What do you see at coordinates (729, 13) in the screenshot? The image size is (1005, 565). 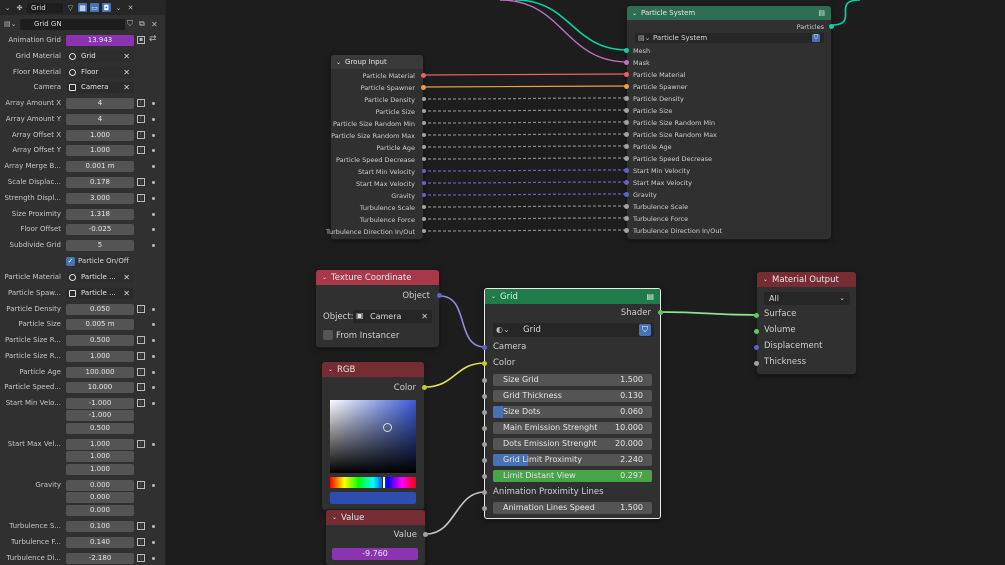 I see `particle-system-header: ⌄ Particle System ▤` at bounding box center [729, 13].